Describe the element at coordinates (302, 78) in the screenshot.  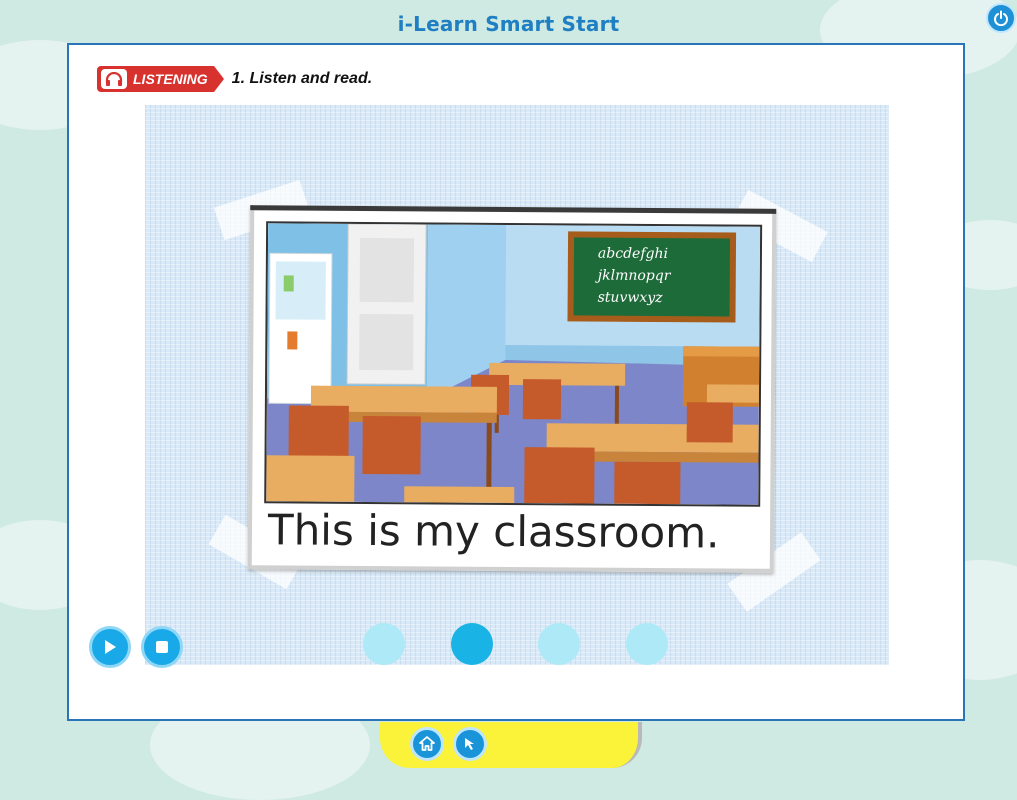
I see `instruction-text: 1. Listen and read.` at that location.